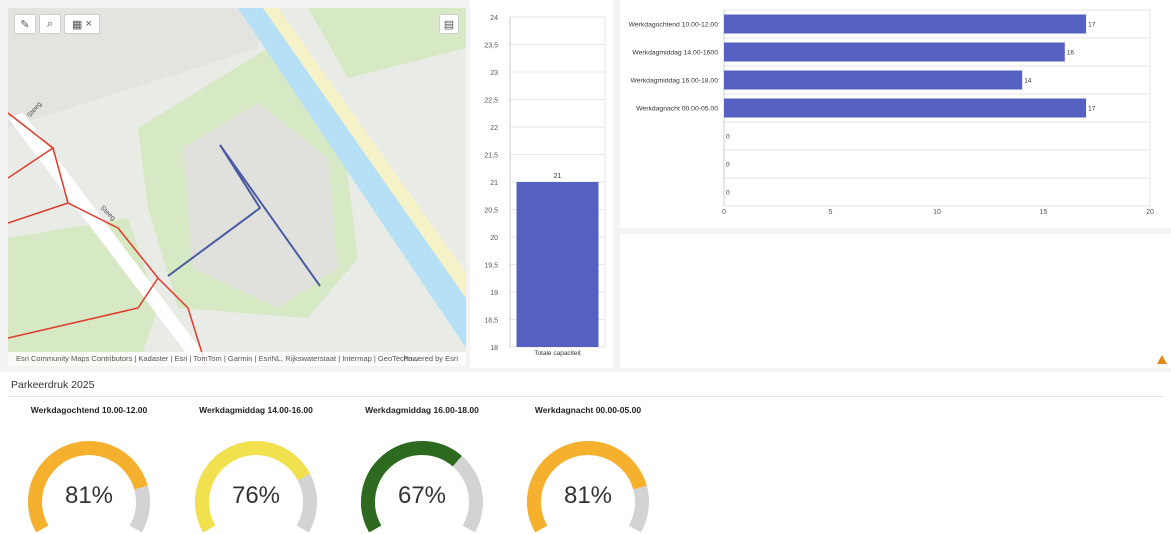 The height and width of the screenshot is (534, 1171). I want to click on y-category-label: Werkdagmiddag 16.00-18.00, so click(674, 81).